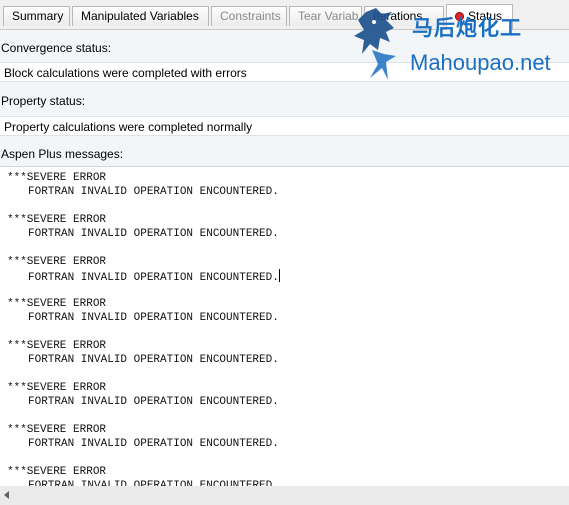 Image resolution: width=569 pixels, height=505 pixels. I want to click on text-caret, so click(279, 275).